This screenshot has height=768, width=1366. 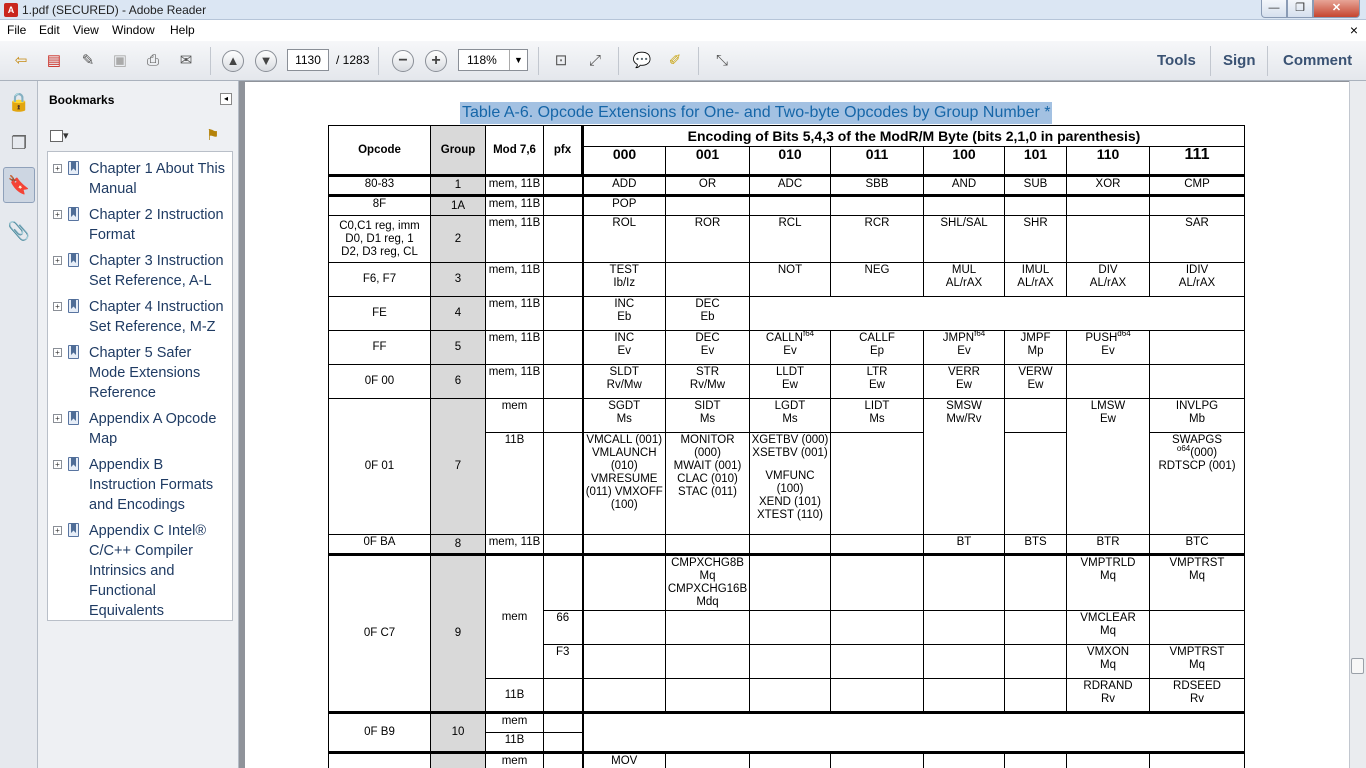 I want to click on zoom-in-icon: +, so click(x=436, y=61).